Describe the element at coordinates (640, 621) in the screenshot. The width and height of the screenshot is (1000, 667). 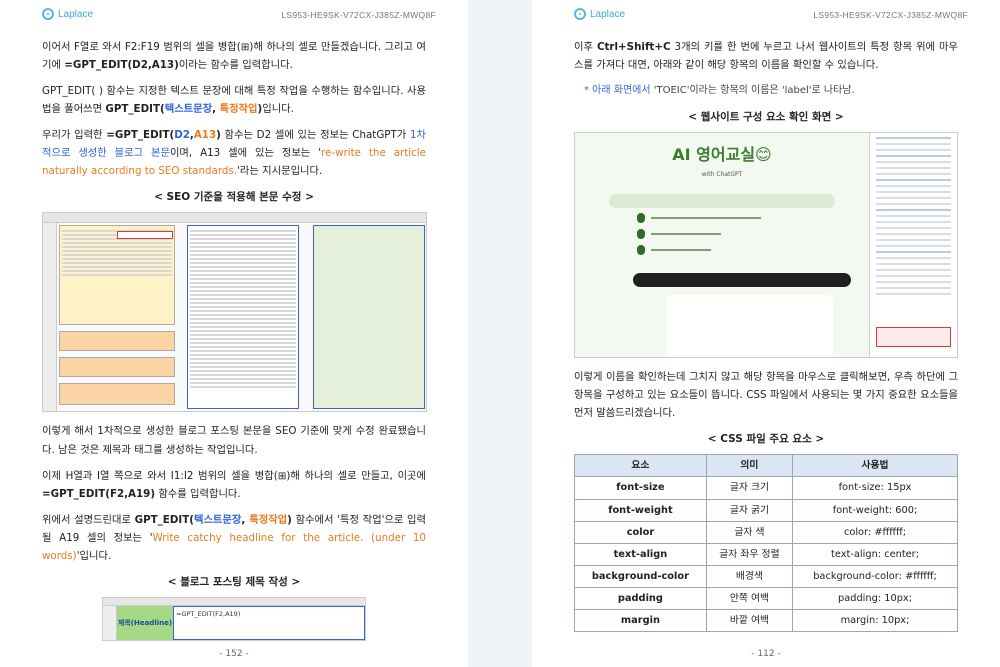
I see `table-cell: margin` at that location.